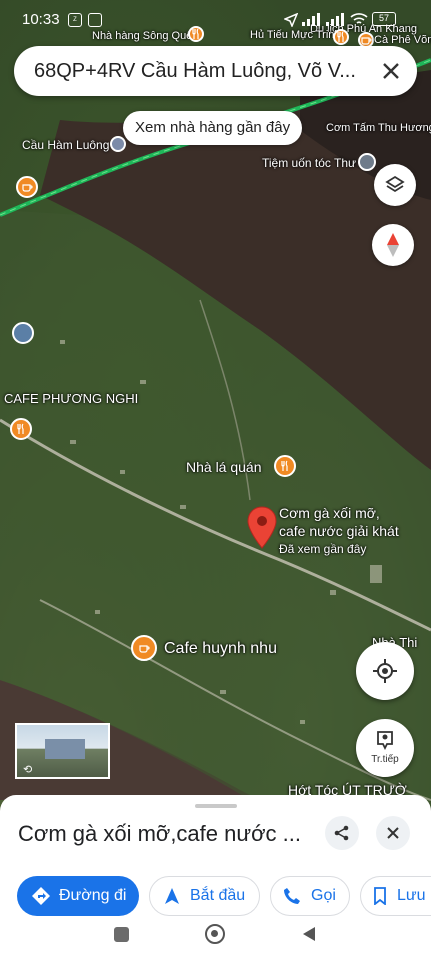 The image size is (431, 960). I want to click on system-navigation-bar, so click(215, 938).